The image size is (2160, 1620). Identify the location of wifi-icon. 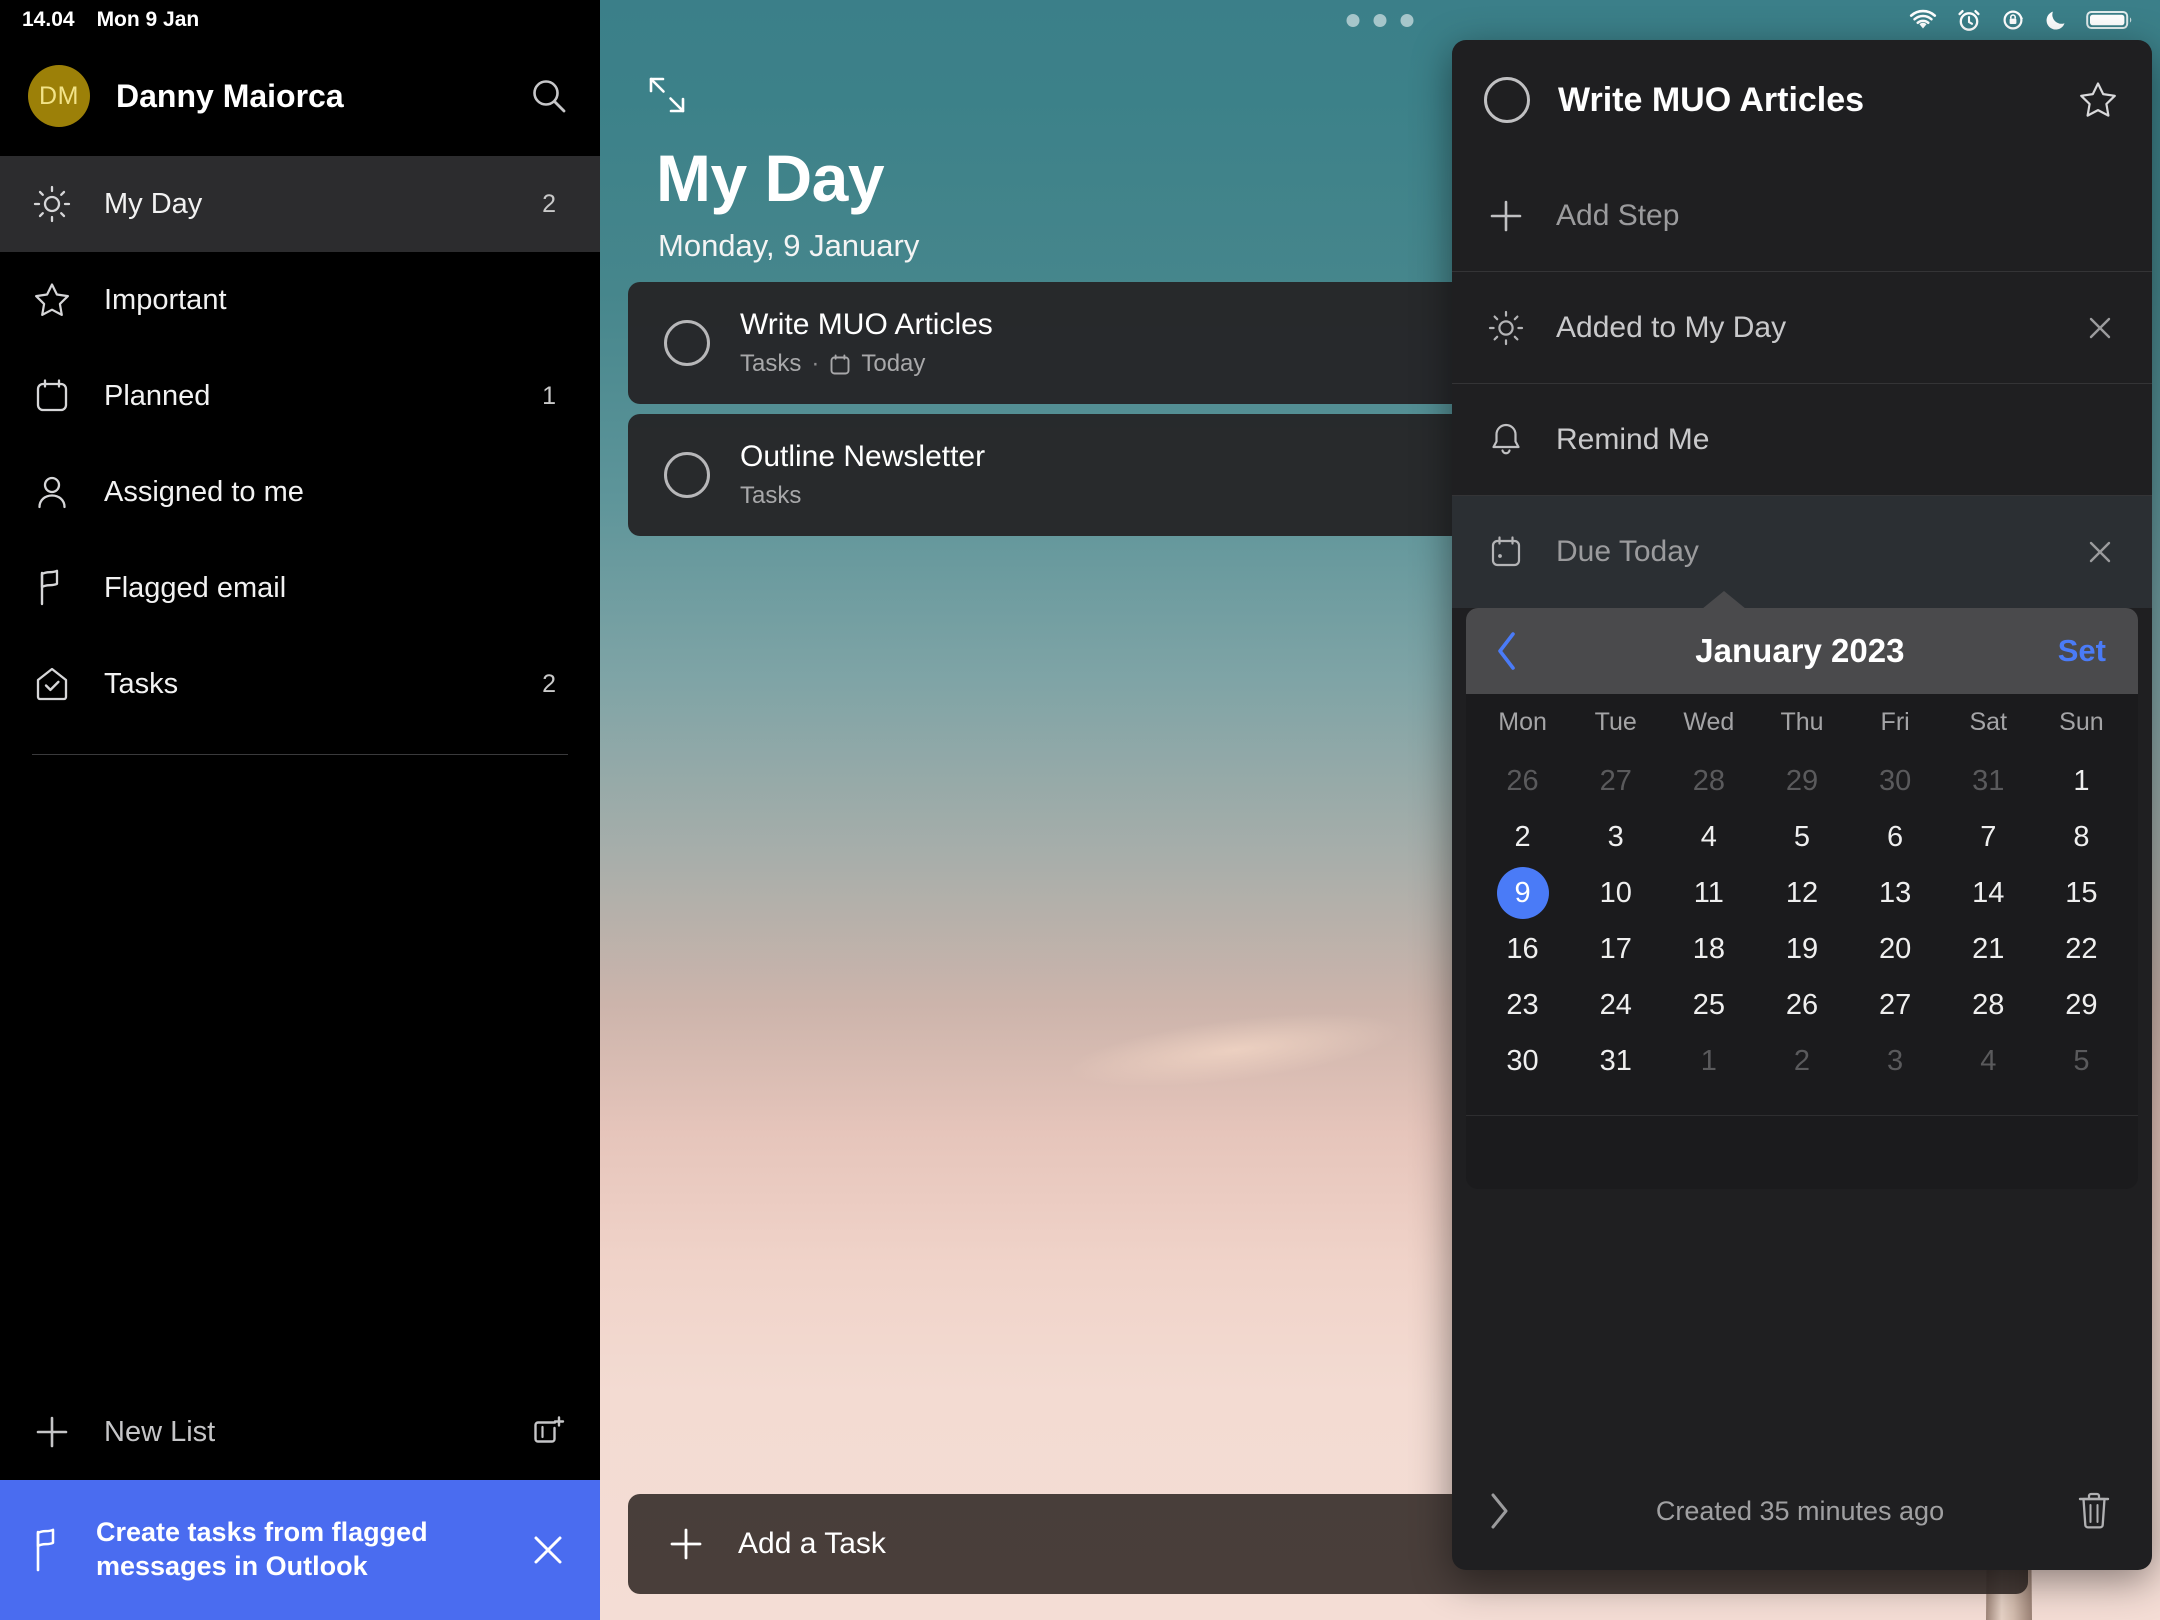
(1923, 20).